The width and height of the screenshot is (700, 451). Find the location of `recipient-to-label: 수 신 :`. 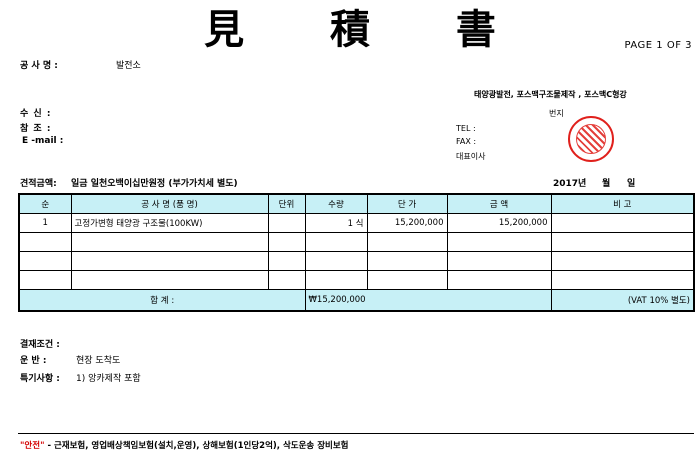

recipient-to-label: 수 신 : is located at coordinates (36, 114).